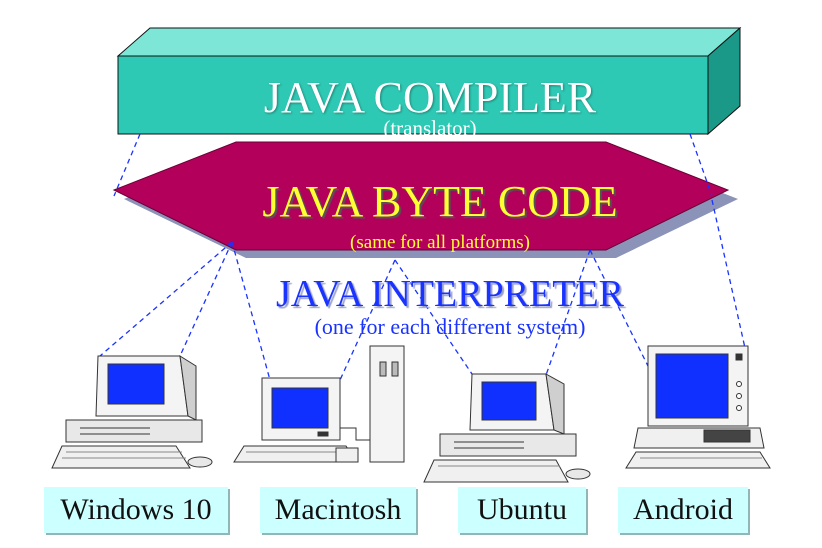 The height and width of the screenshot is (548, 822). I want to click on android-computer-icon, so click(698, 407).